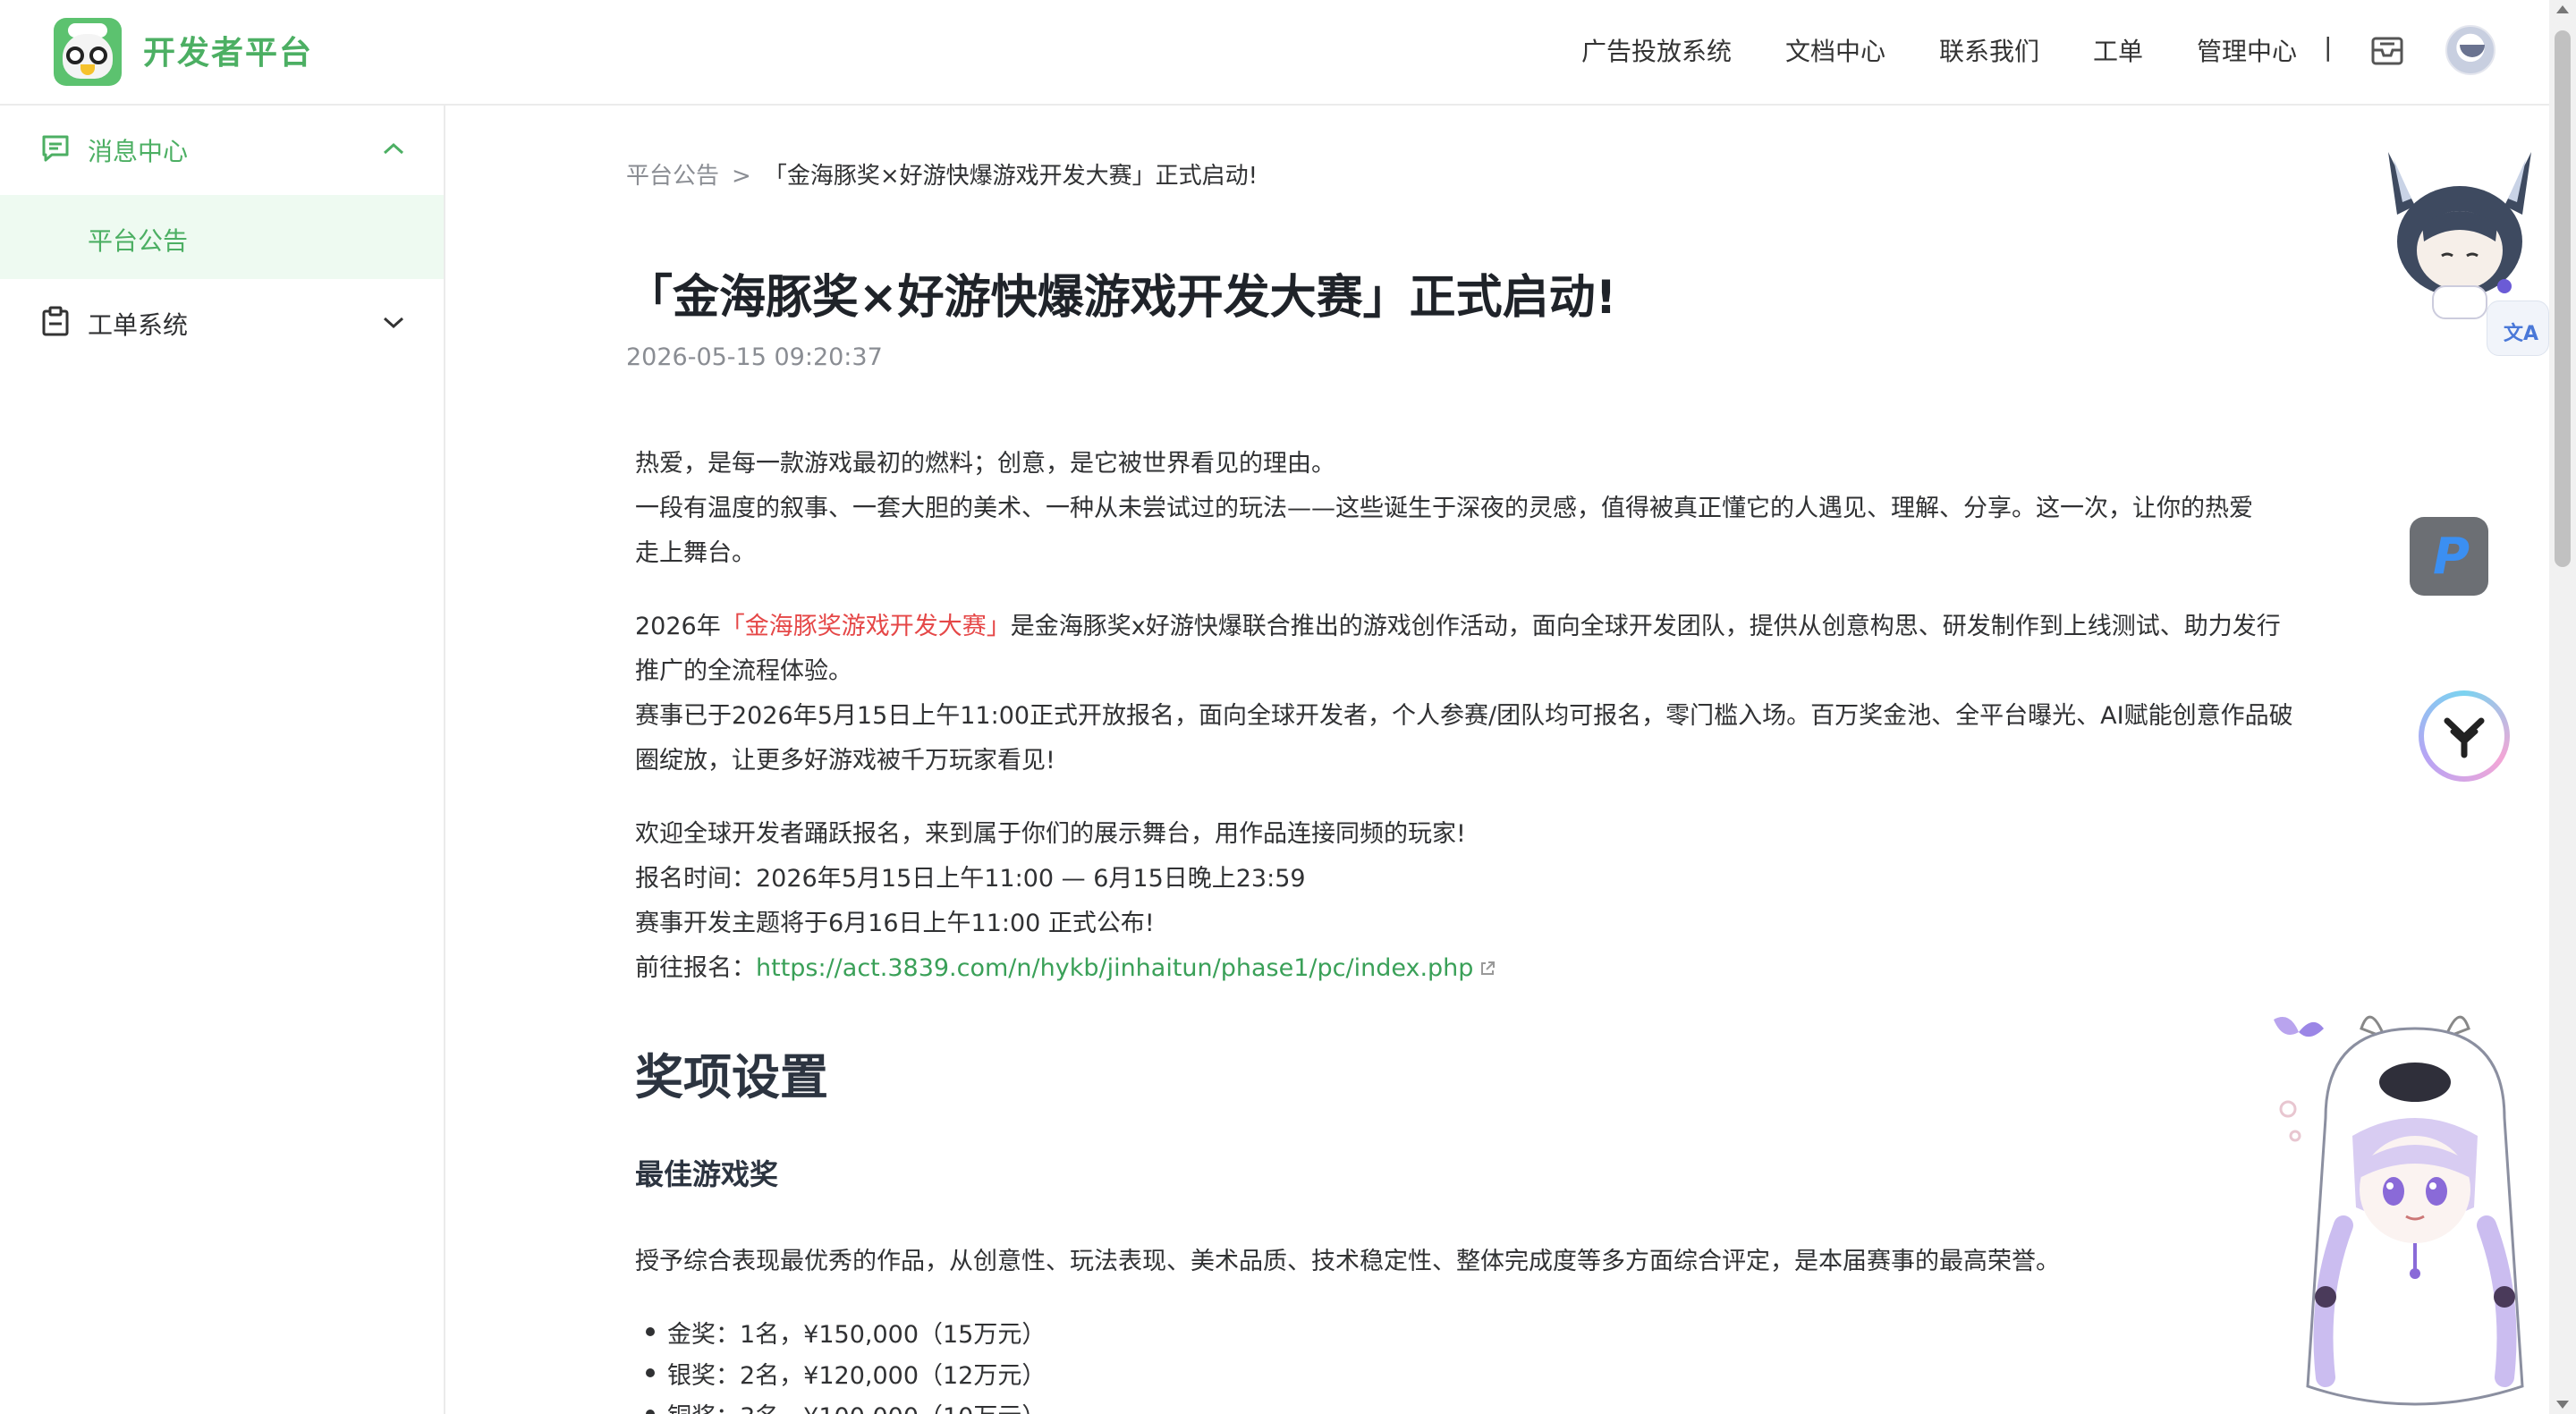 The height and width of the screenshot is (1414, 2576). I want to click on y-logo-icon, so click(2464, 737).